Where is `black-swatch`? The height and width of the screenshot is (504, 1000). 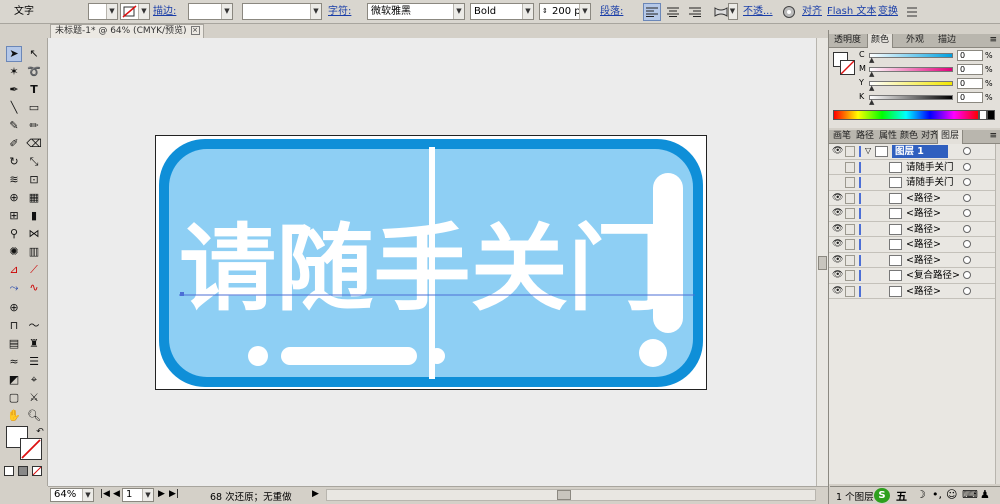
black-swatch is located at coordinates (991, 115).